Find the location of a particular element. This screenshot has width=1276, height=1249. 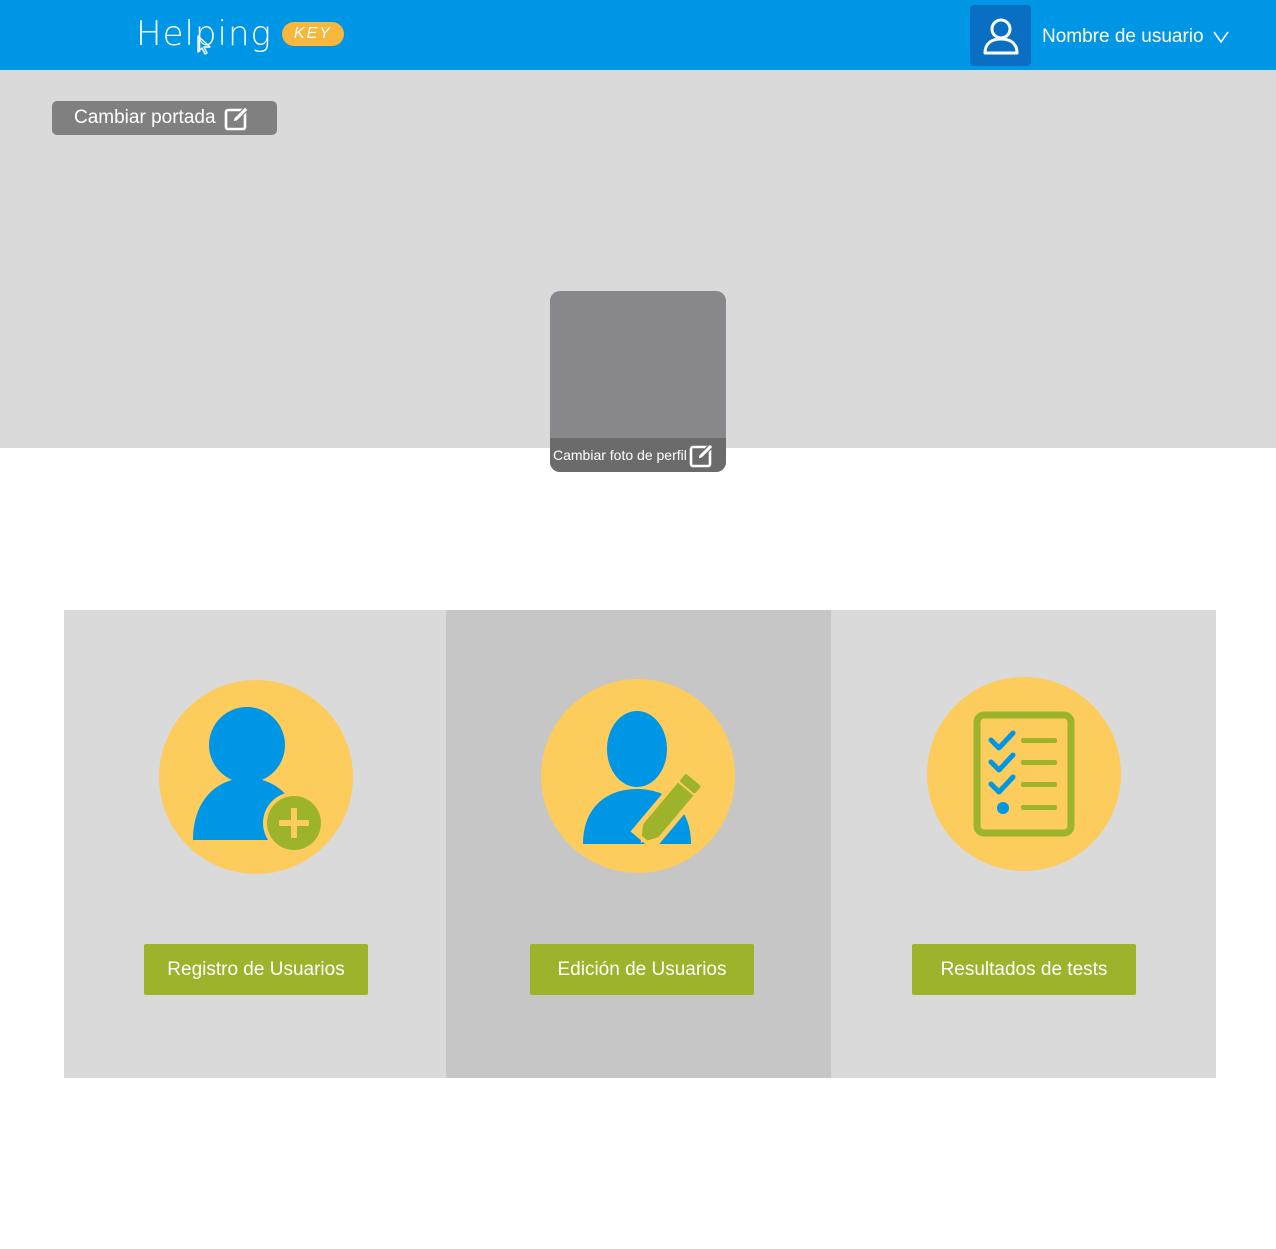

change-cover-button: Cambiar portada is located at coordinates (164, 118).